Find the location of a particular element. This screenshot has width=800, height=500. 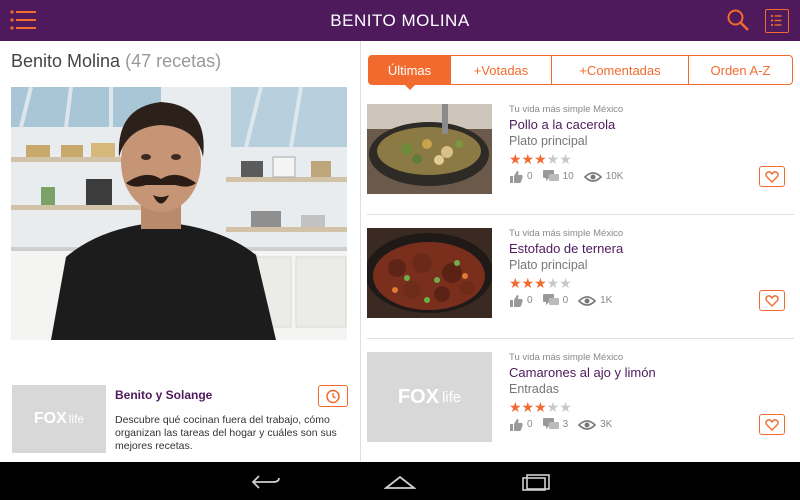

home-icon is located at coordinates (400, 482).